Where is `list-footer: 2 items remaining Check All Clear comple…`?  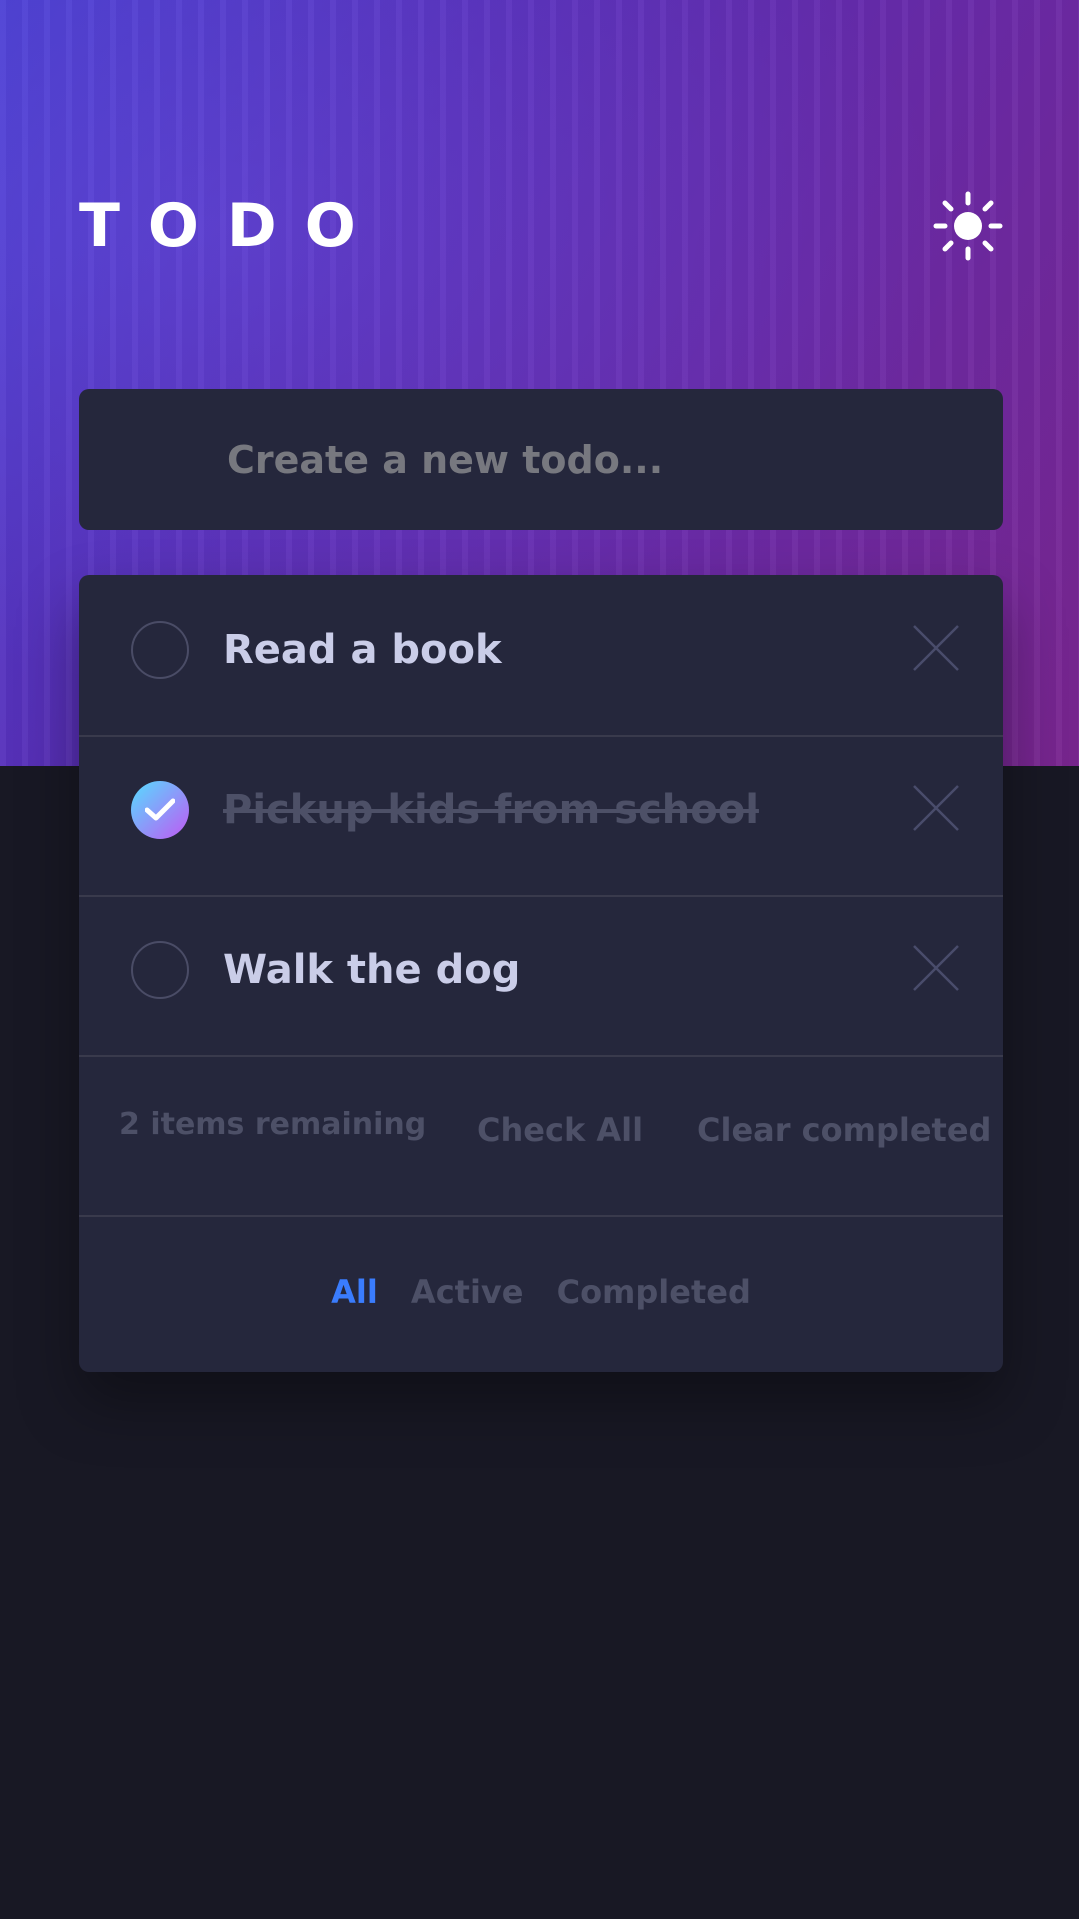
list-footer: 2 items remaining Check All Clear comple… is located at coordinates (541, 1136).